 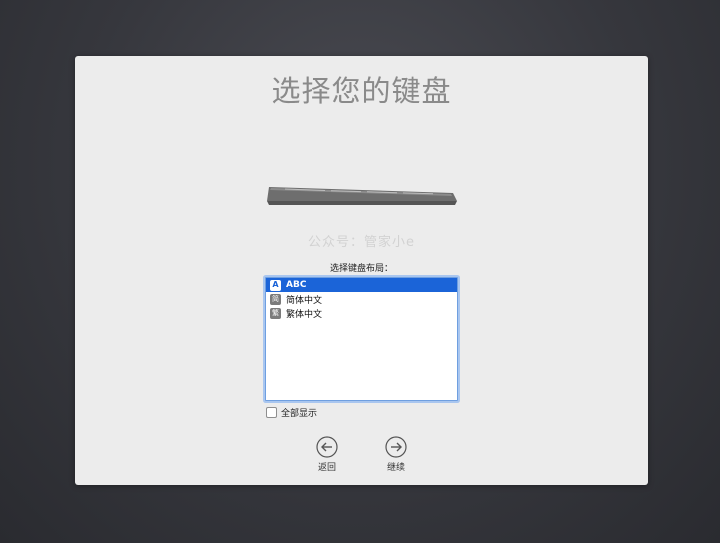 What do you see at coordinates (327, 447) in the screenshot?
I see `arrow-left-circle-icon` at bounding box center [327, 447].